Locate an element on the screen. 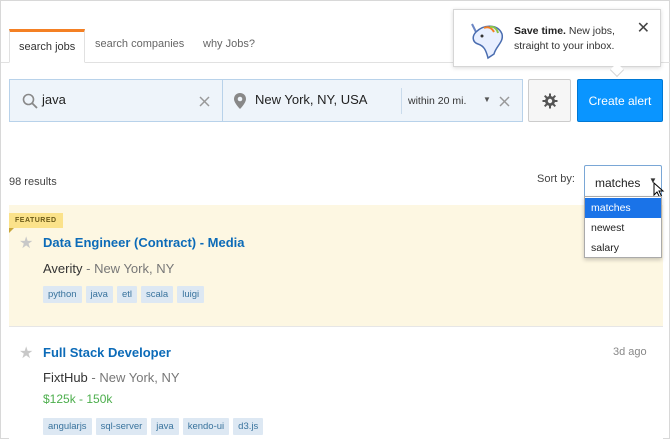  tag-list: python java etl scala luigi is located at coordinates (124, 294).